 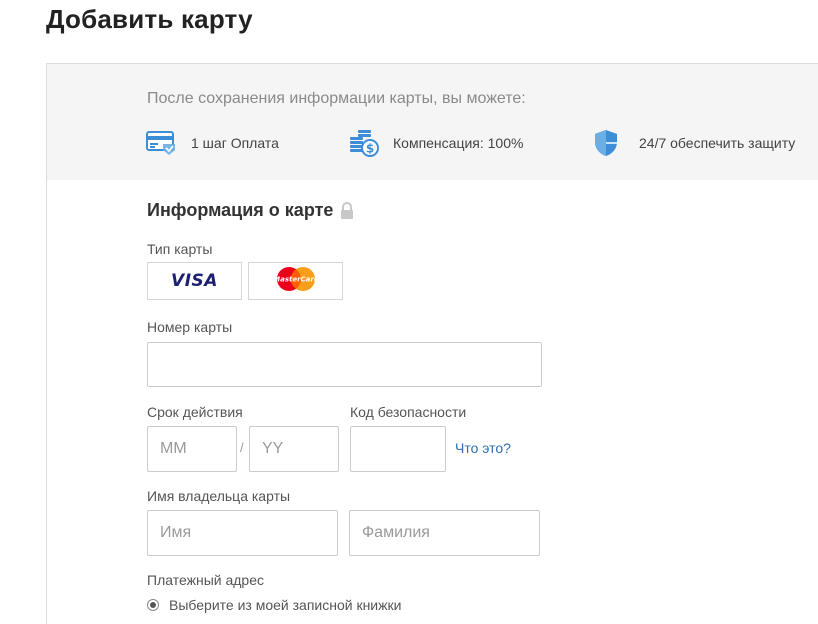 I want to click on billing-address-option: Выберите из моей записной книжки, so click(x=274, y=605).